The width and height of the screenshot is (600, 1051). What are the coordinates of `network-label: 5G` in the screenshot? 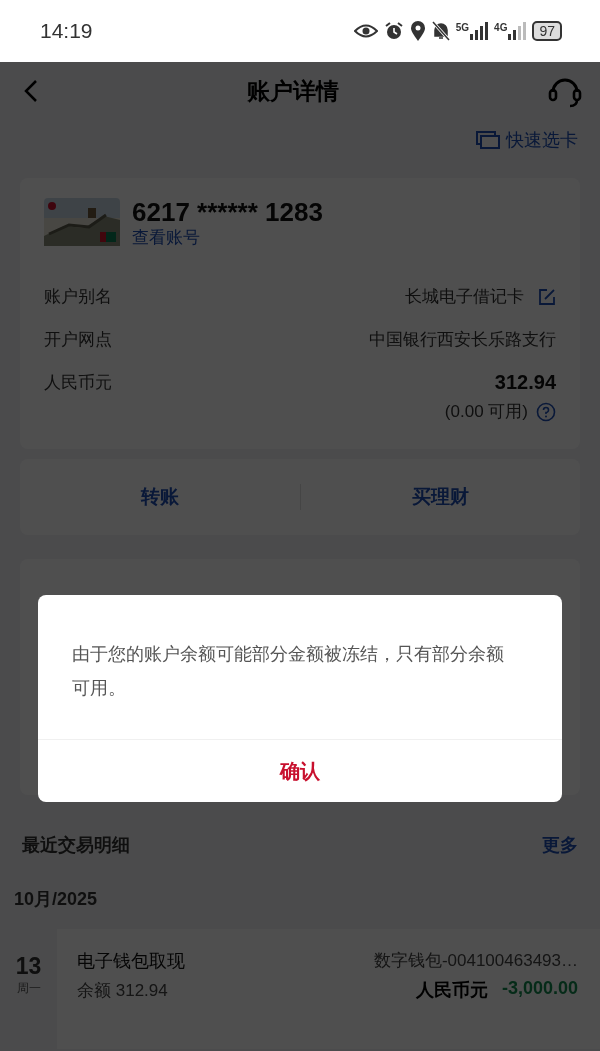 It's located at (462, 27).